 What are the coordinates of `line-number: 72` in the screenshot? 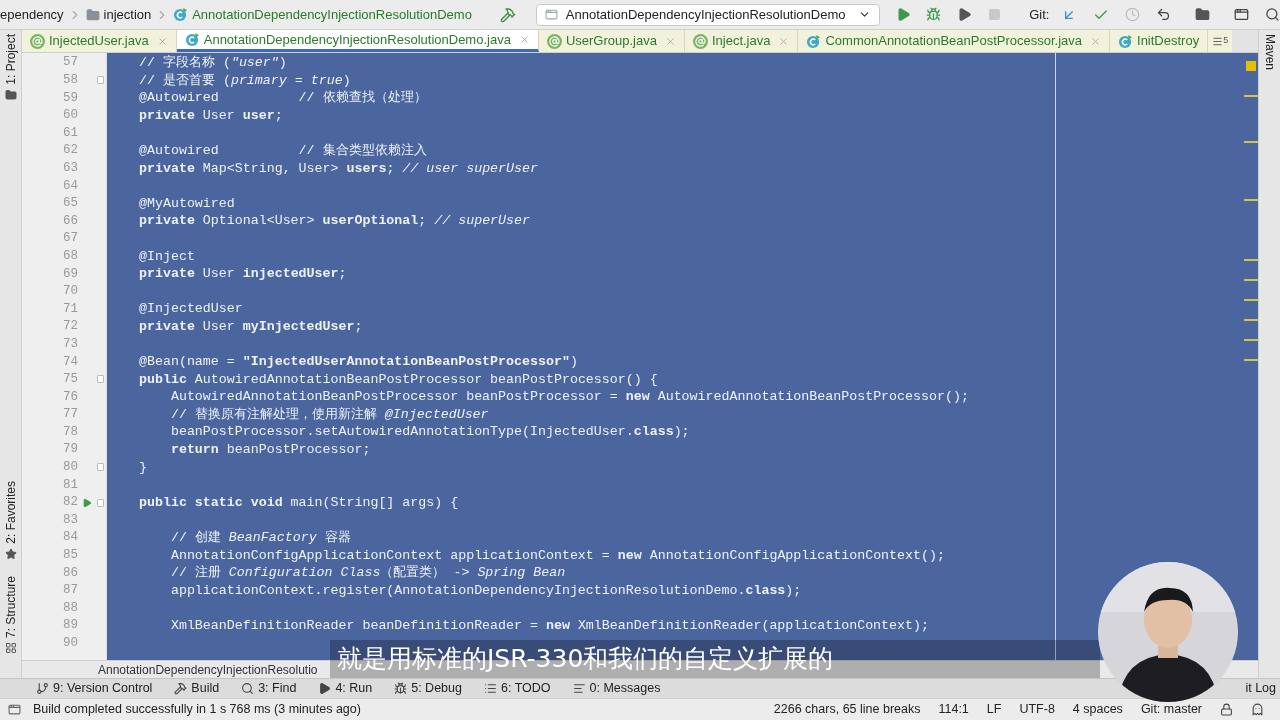 It's located at (70, 327).